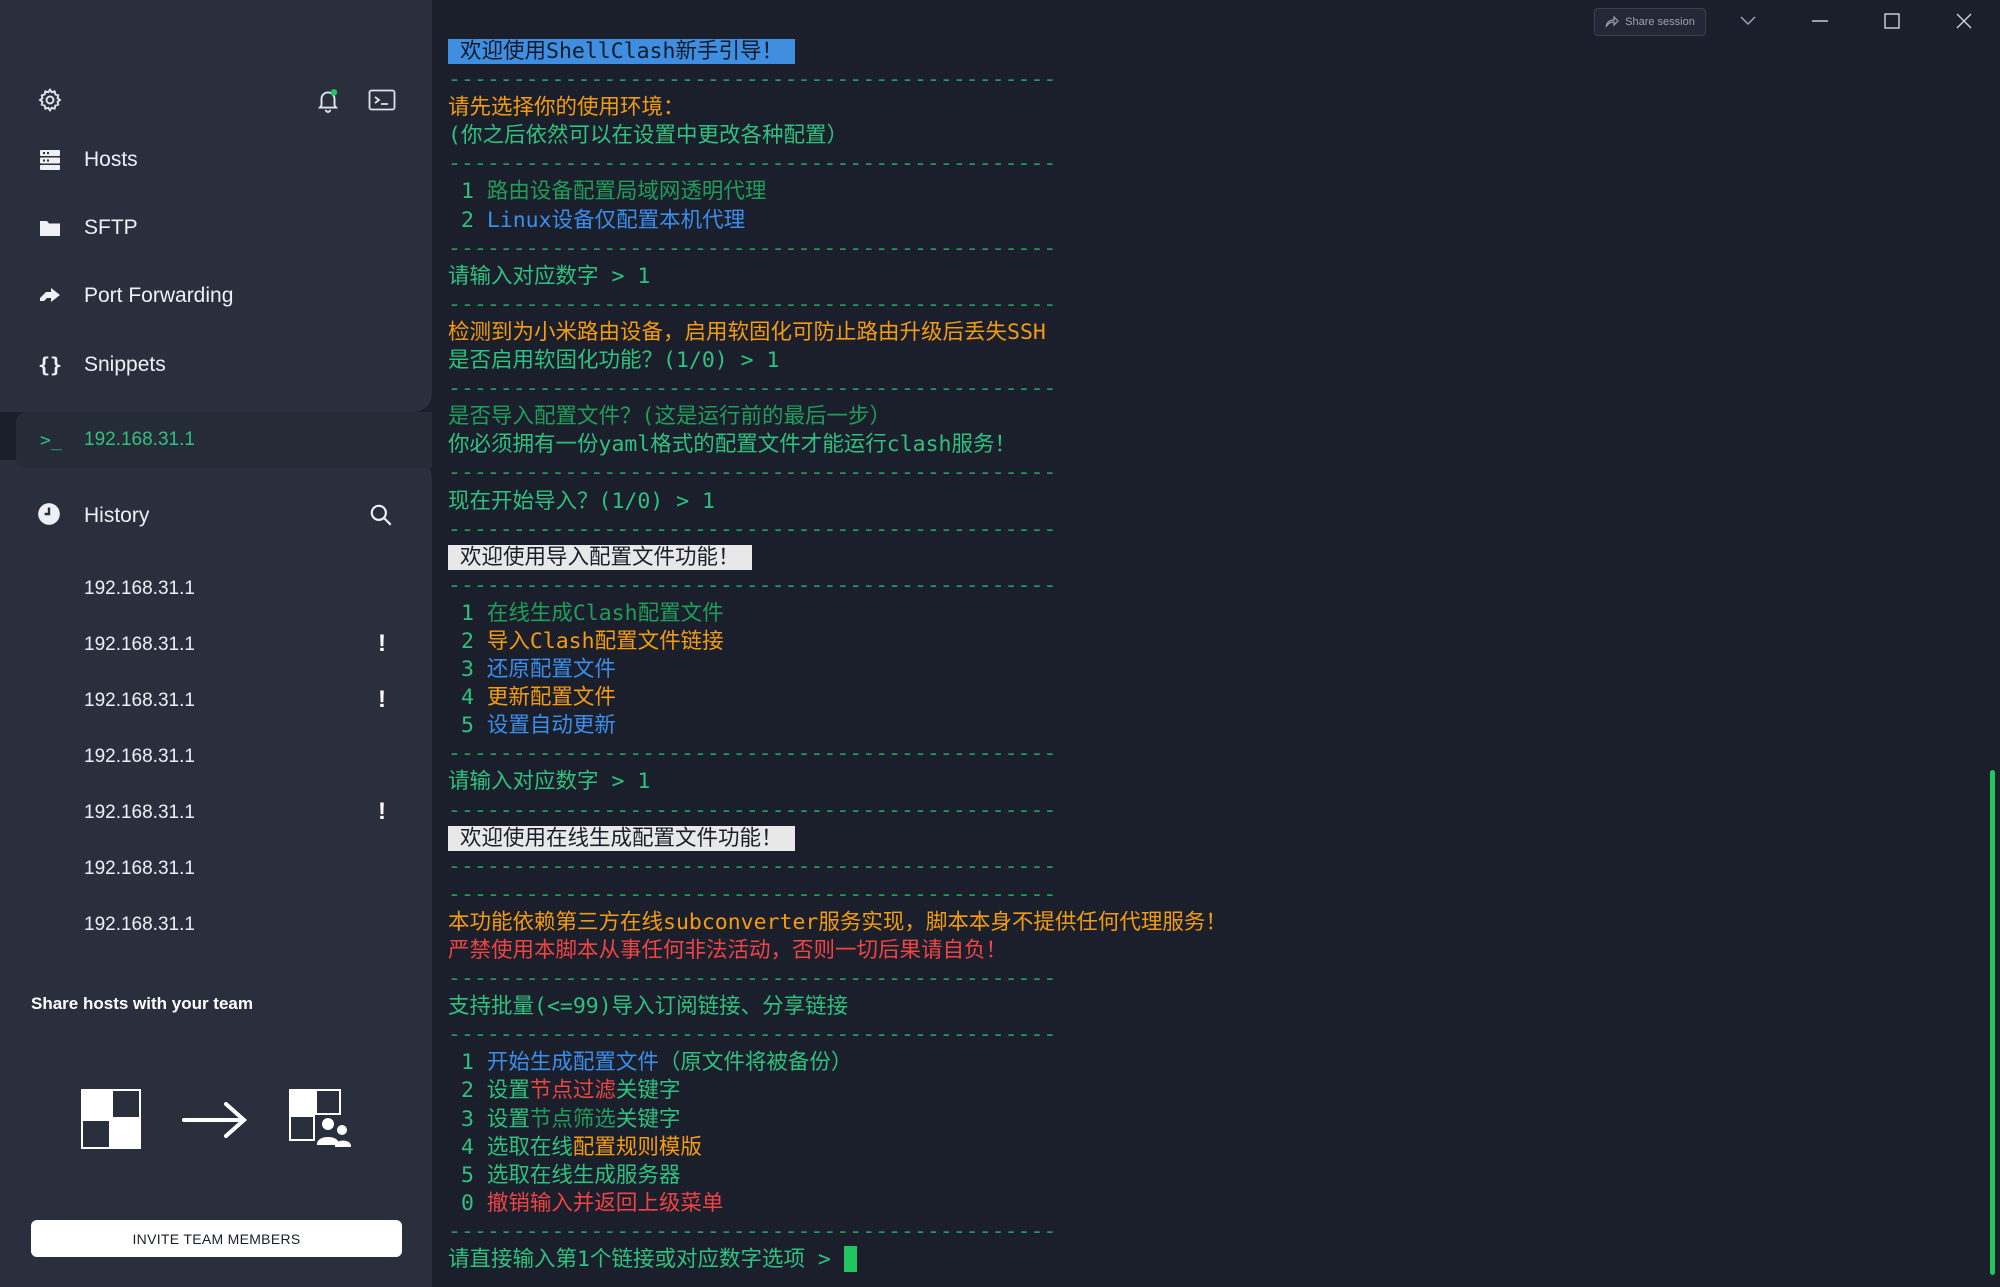 The image size is (2000, 1287). I want to click on terminal-line: 1 在线生成Clash配置文件, so click(1213, 614).